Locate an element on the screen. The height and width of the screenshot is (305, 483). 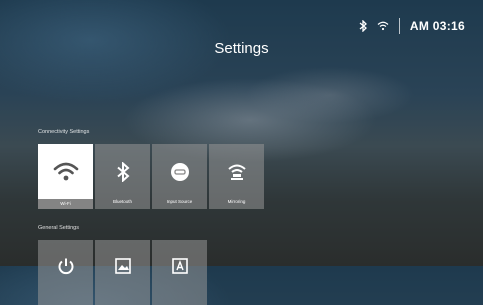
tile-input-source: Input Source is located at coordinates (179, 176).